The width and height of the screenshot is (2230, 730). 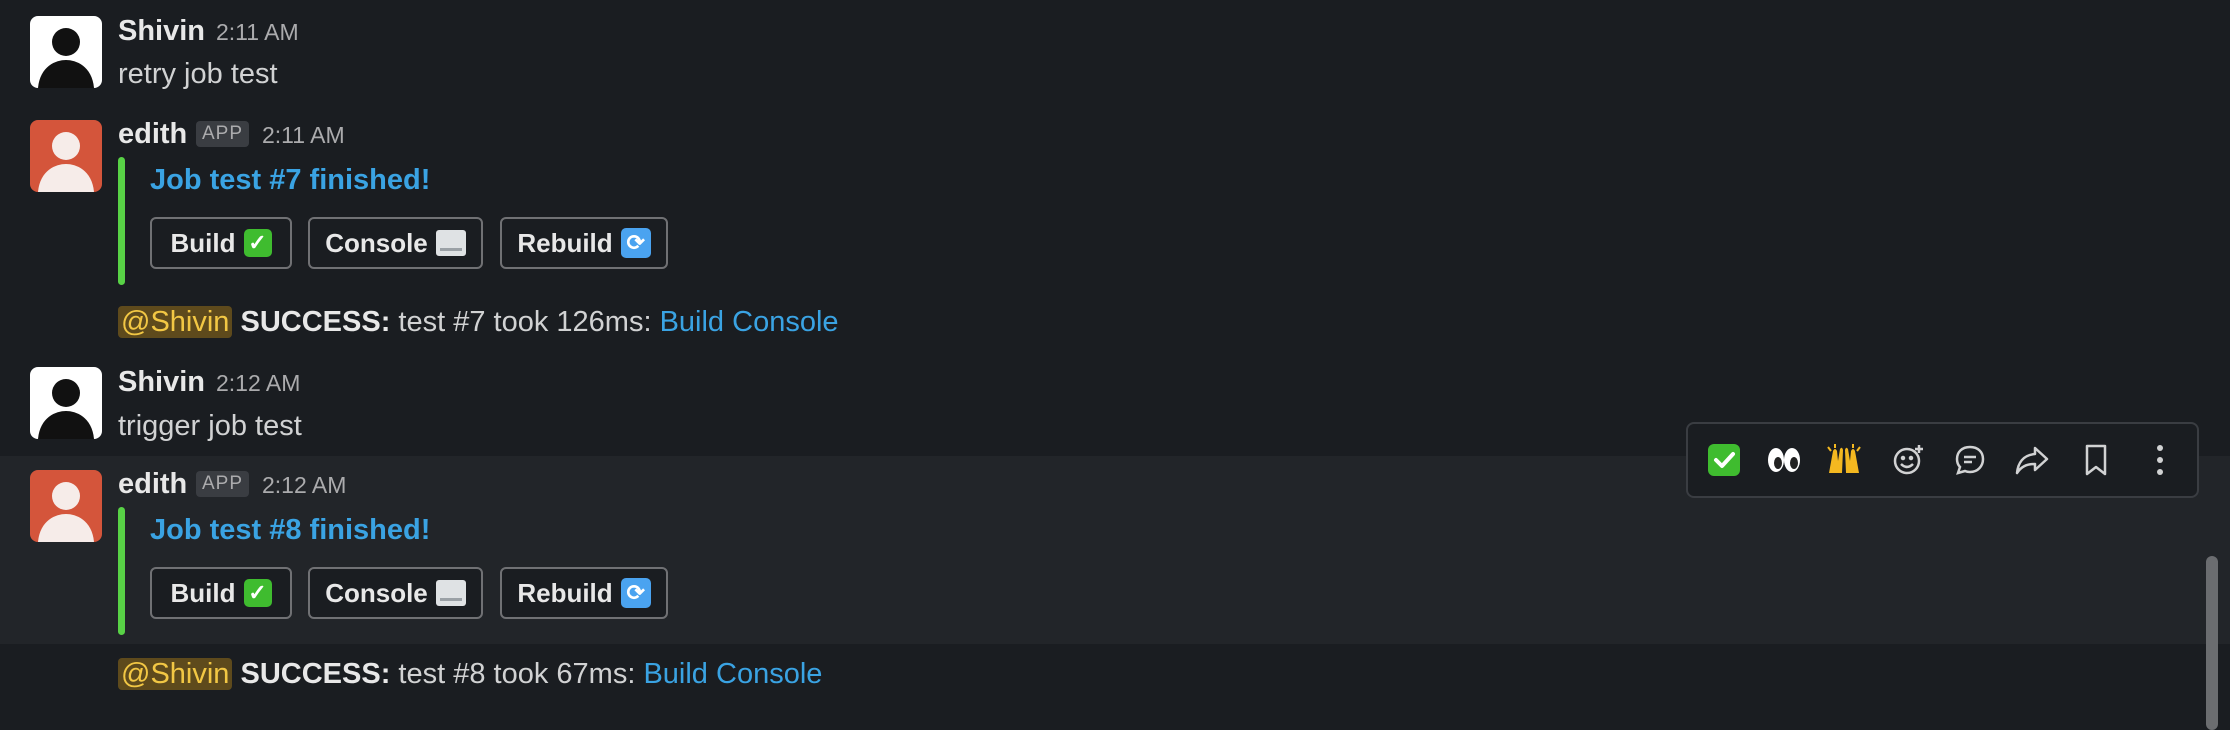 I want to click on message-text: retry job test, so click(x=198, y=74).